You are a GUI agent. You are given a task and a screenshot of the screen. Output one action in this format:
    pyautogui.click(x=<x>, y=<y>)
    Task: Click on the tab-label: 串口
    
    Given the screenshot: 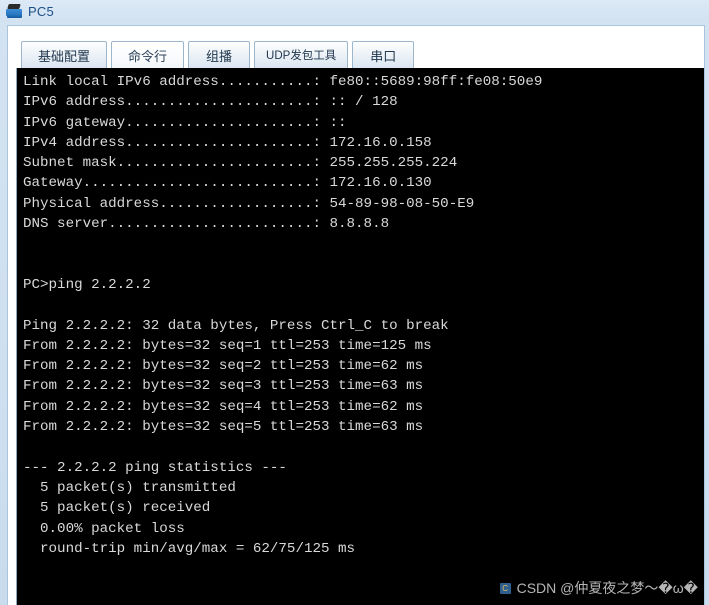 What is the action you would take?
    pyautogui.click(x=383, y=56)
    